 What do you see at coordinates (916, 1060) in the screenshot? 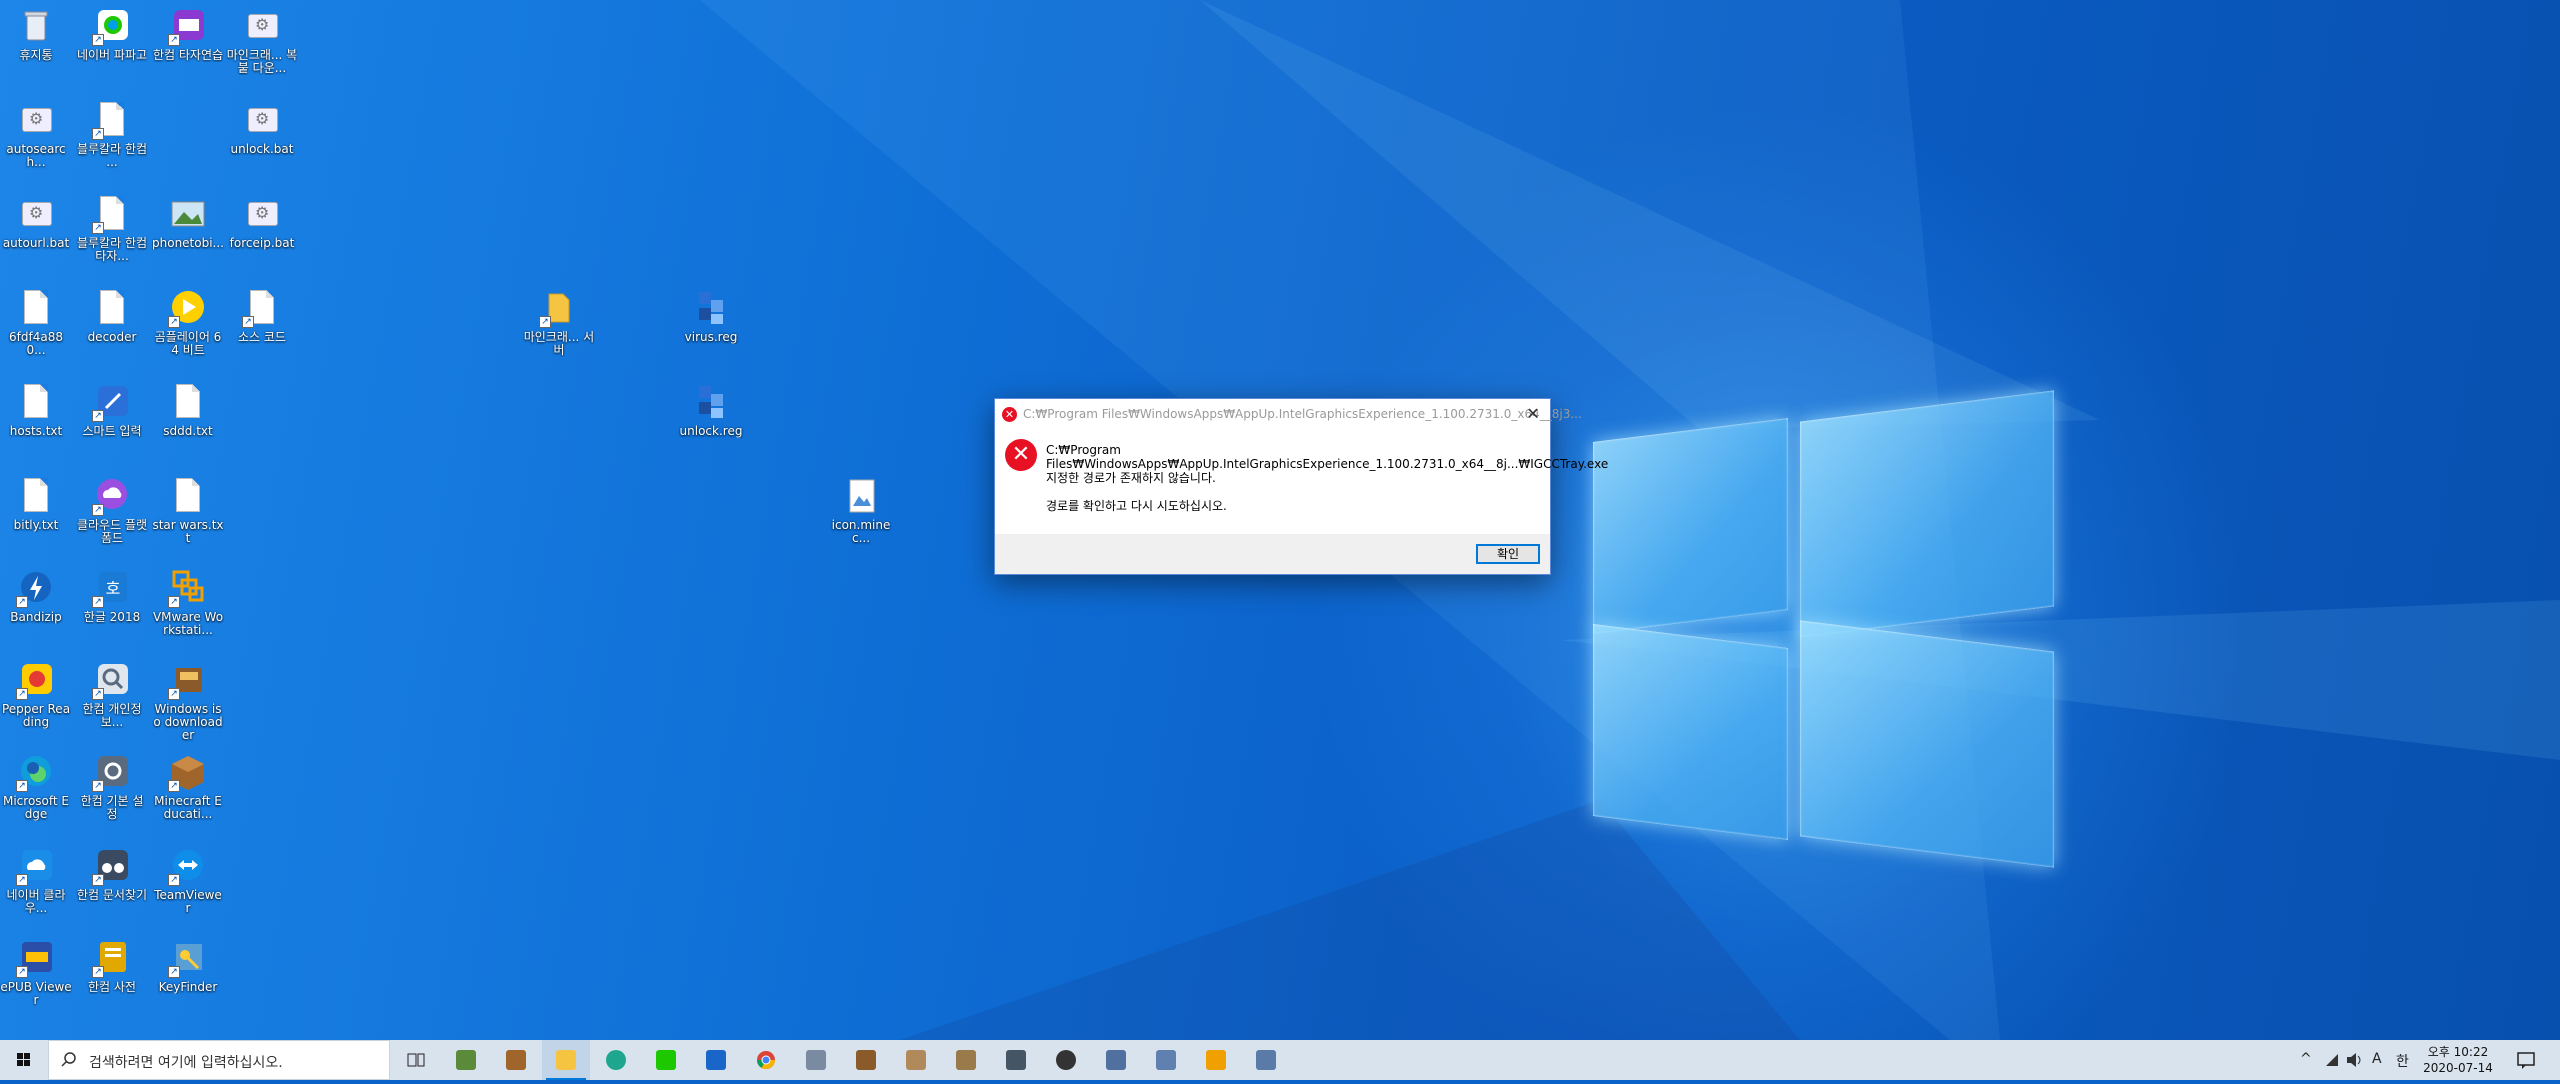
I see `taskbar-pickaxe` at bounding box center [916, 1060].